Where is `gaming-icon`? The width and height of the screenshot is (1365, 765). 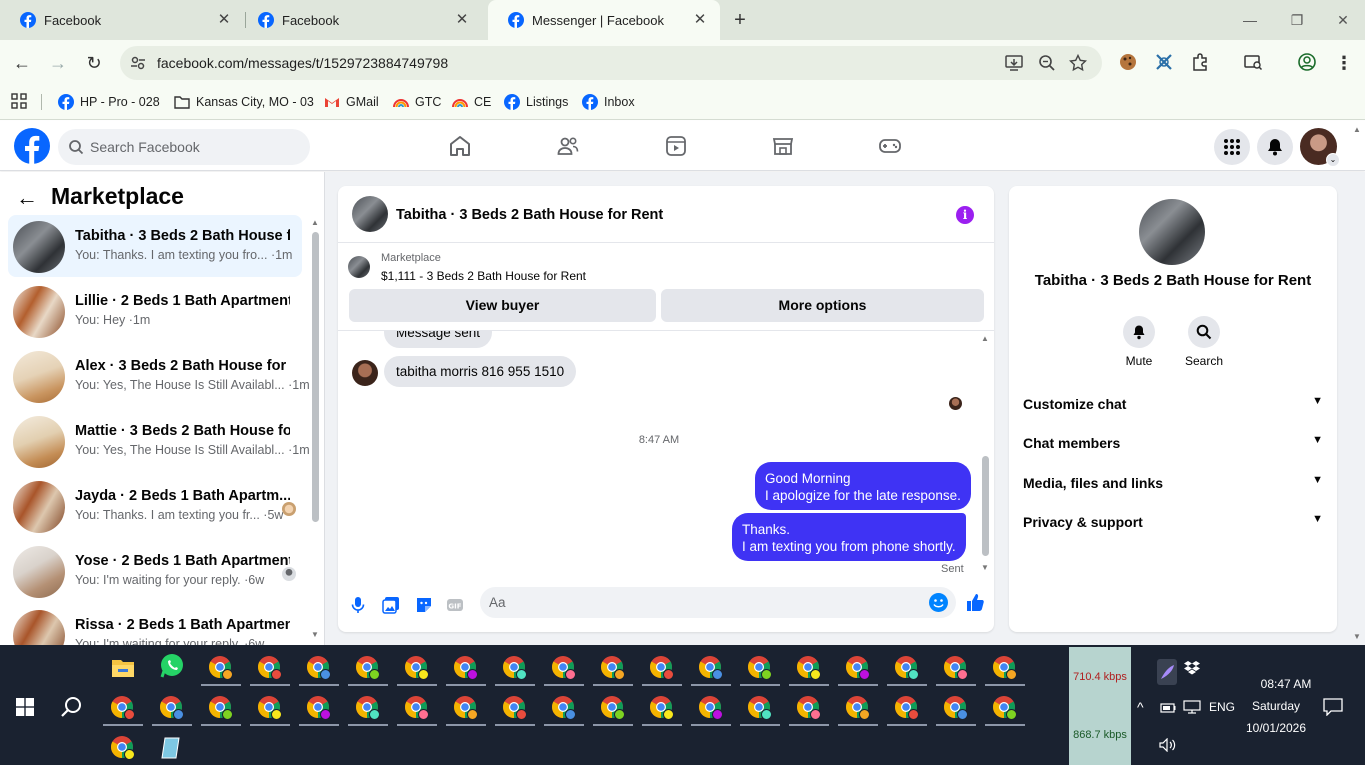 gaming-icon is located at coordinates (890, 146).